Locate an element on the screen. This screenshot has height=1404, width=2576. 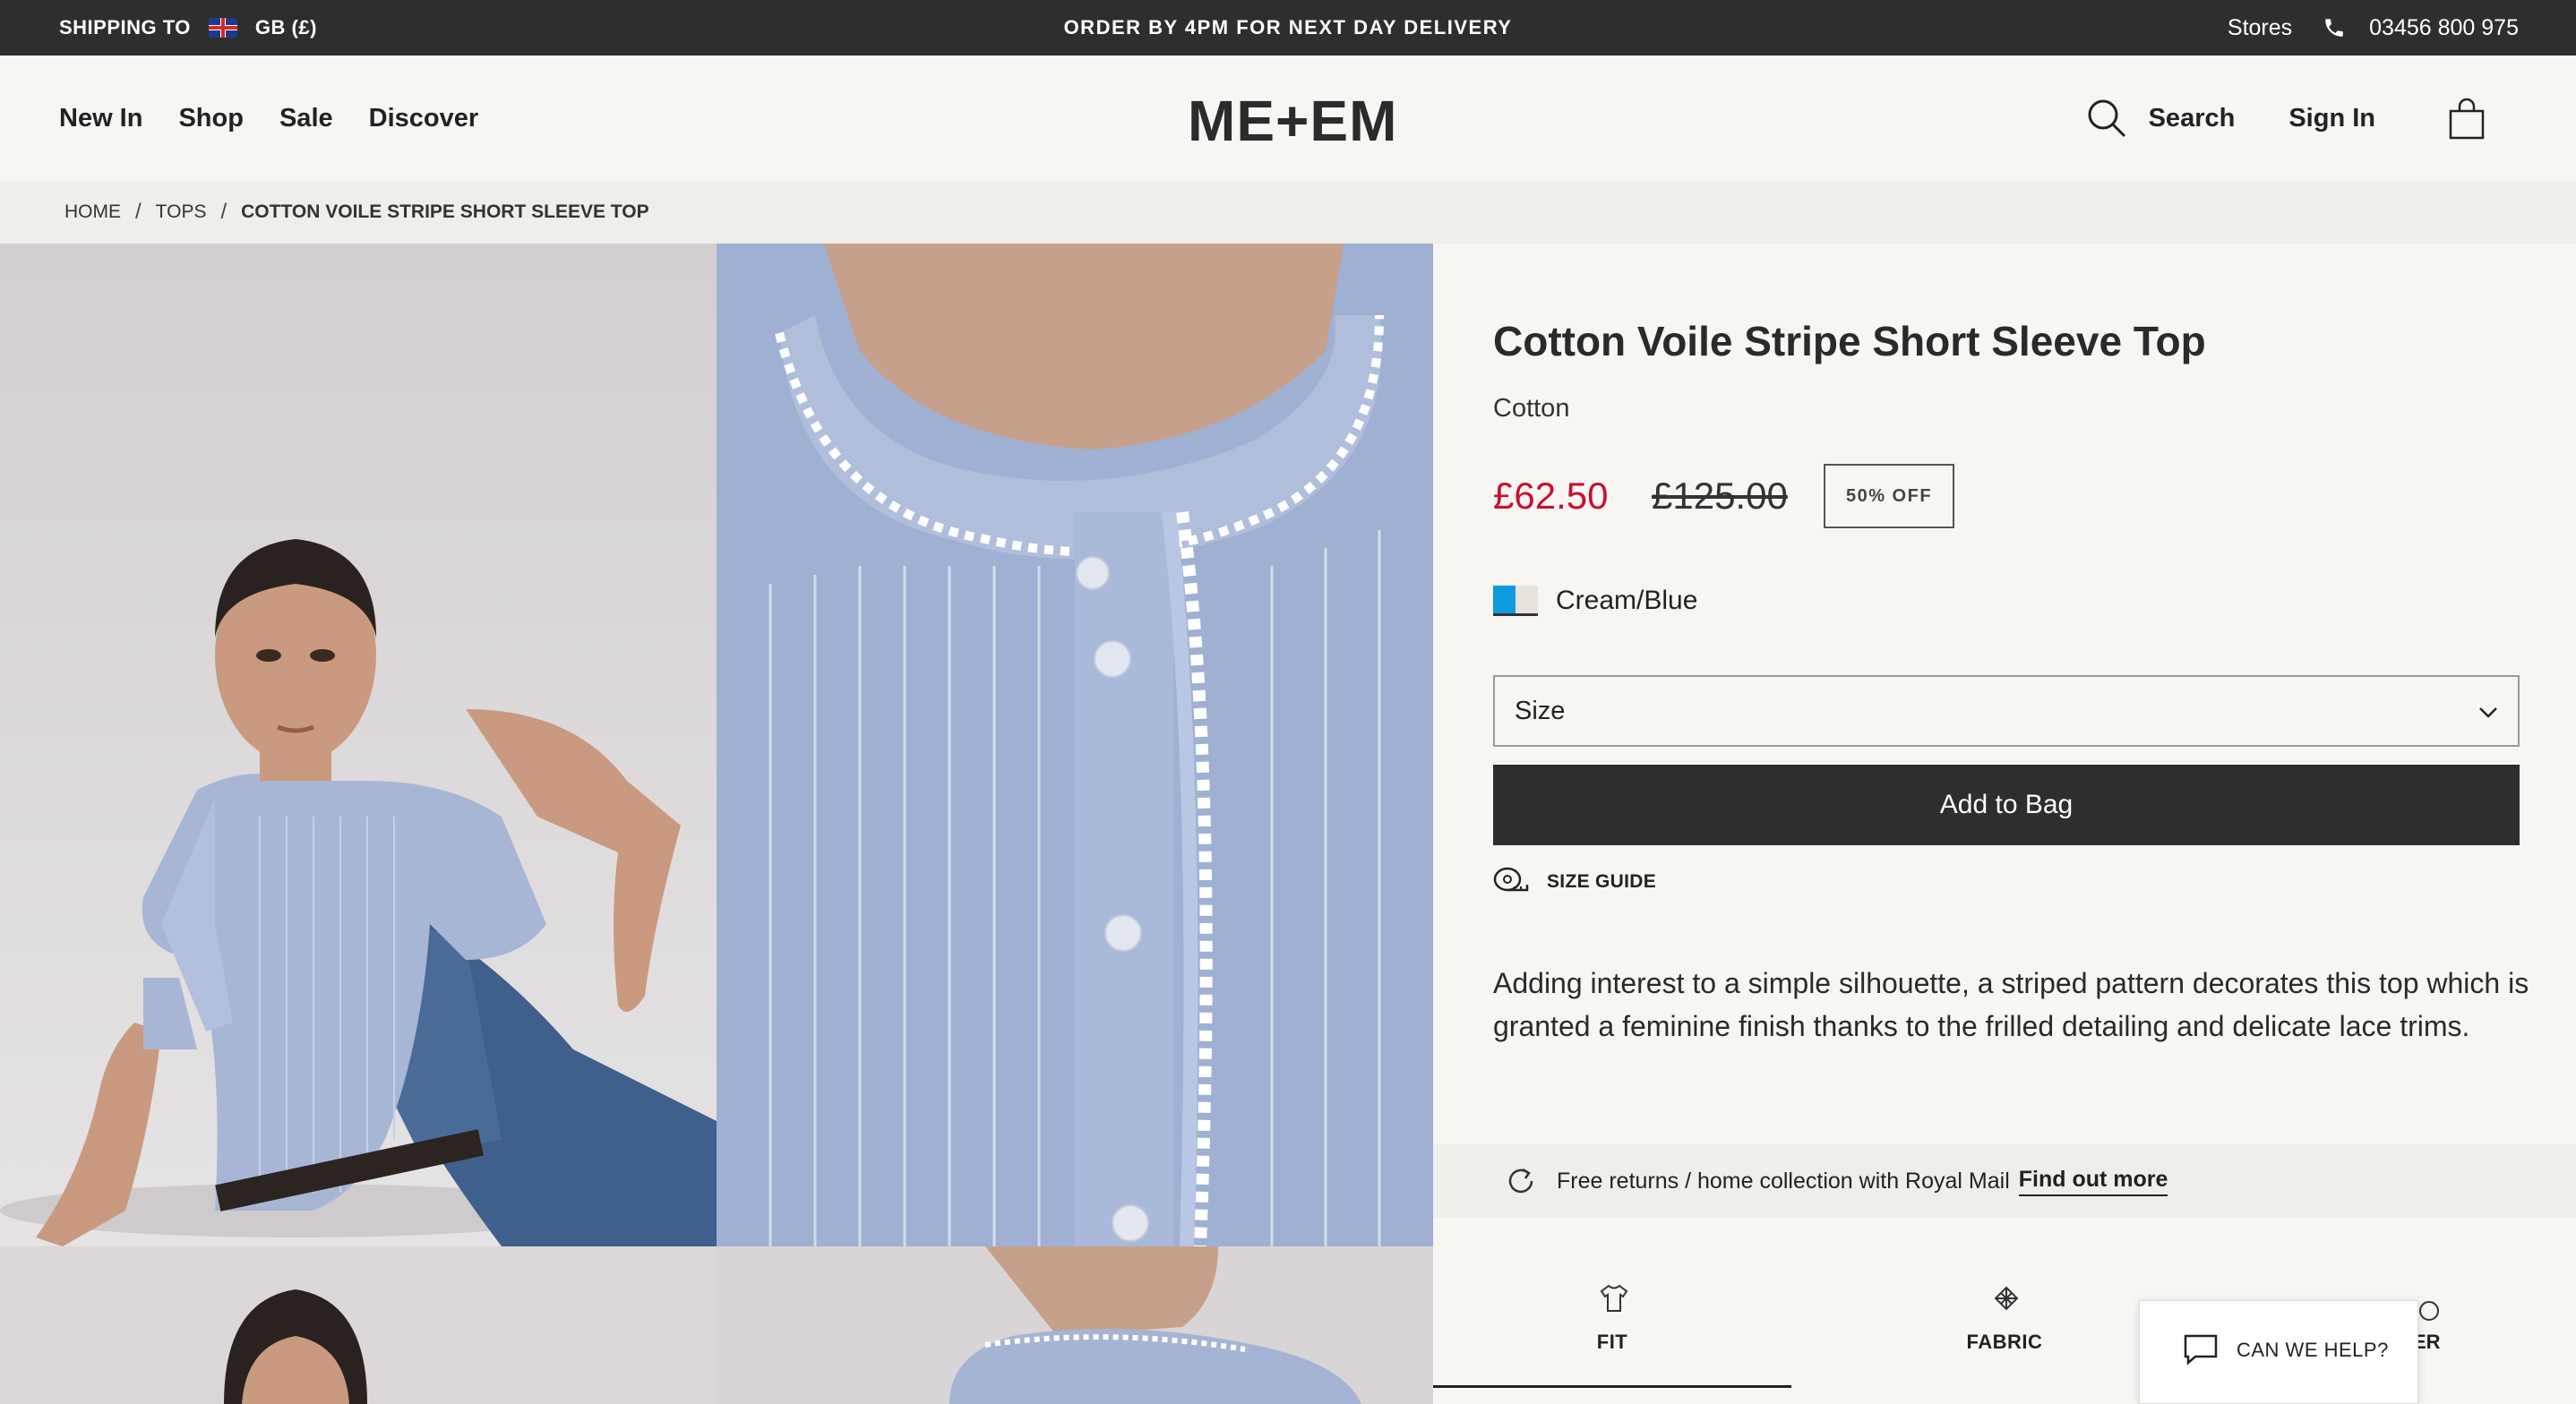
shipping-label: SHIPPING TO is located at coordinates (125, 27).